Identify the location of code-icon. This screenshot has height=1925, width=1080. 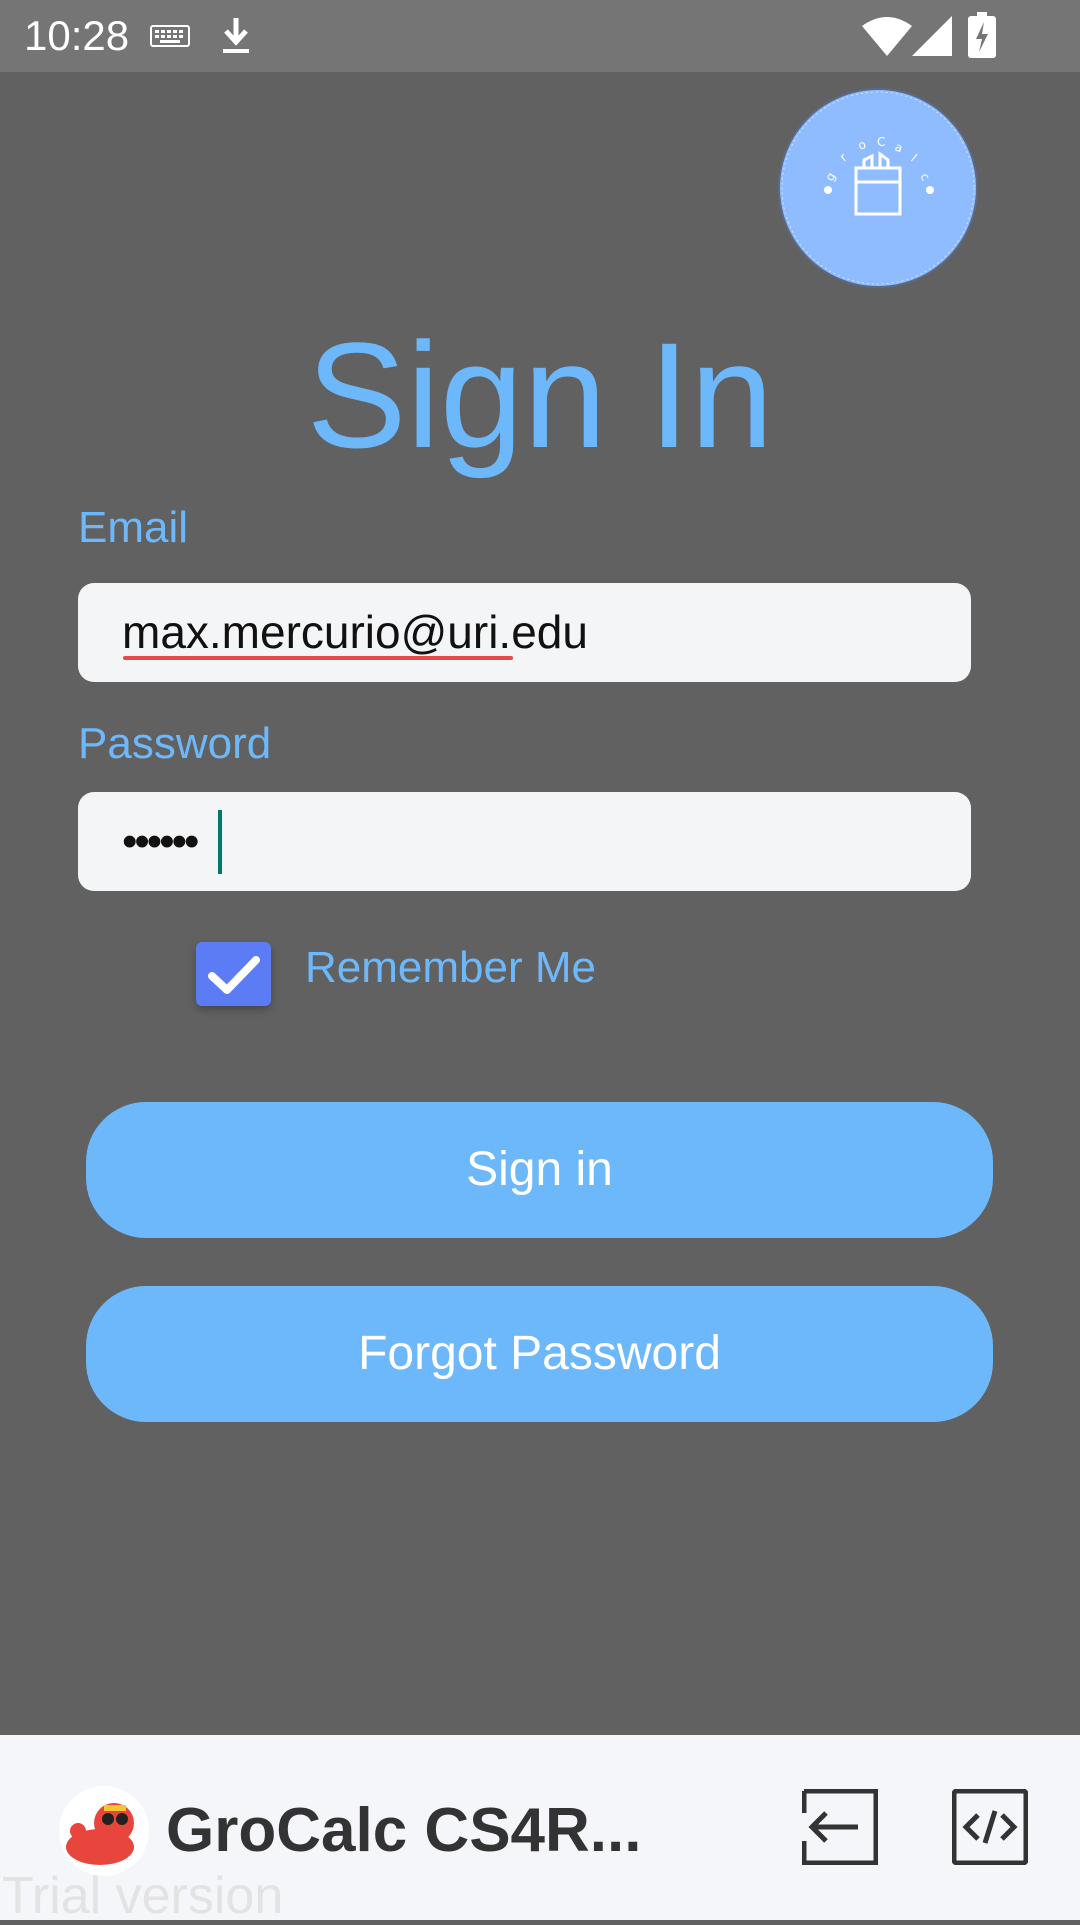
(990, 1827).